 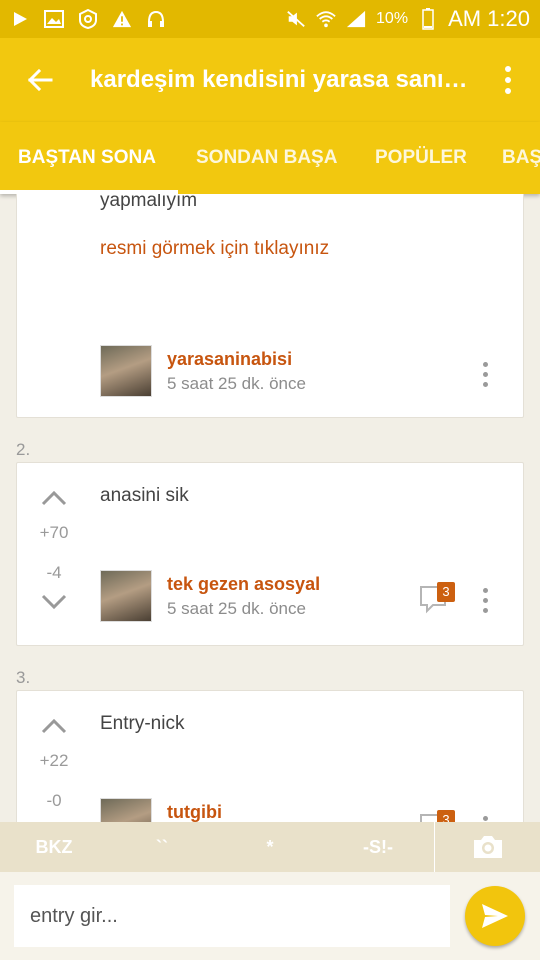 I want to click on shield-icon, so click(x=88, y=19).